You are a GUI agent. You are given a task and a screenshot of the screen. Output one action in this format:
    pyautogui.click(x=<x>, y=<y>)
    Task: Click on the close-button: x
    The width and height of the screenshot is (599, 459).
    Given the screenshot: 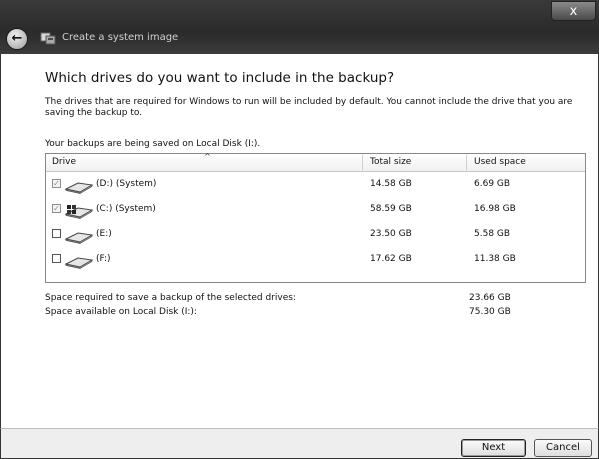 What is the action you would take?
    pyautogui.click(x=573, y=11)
    